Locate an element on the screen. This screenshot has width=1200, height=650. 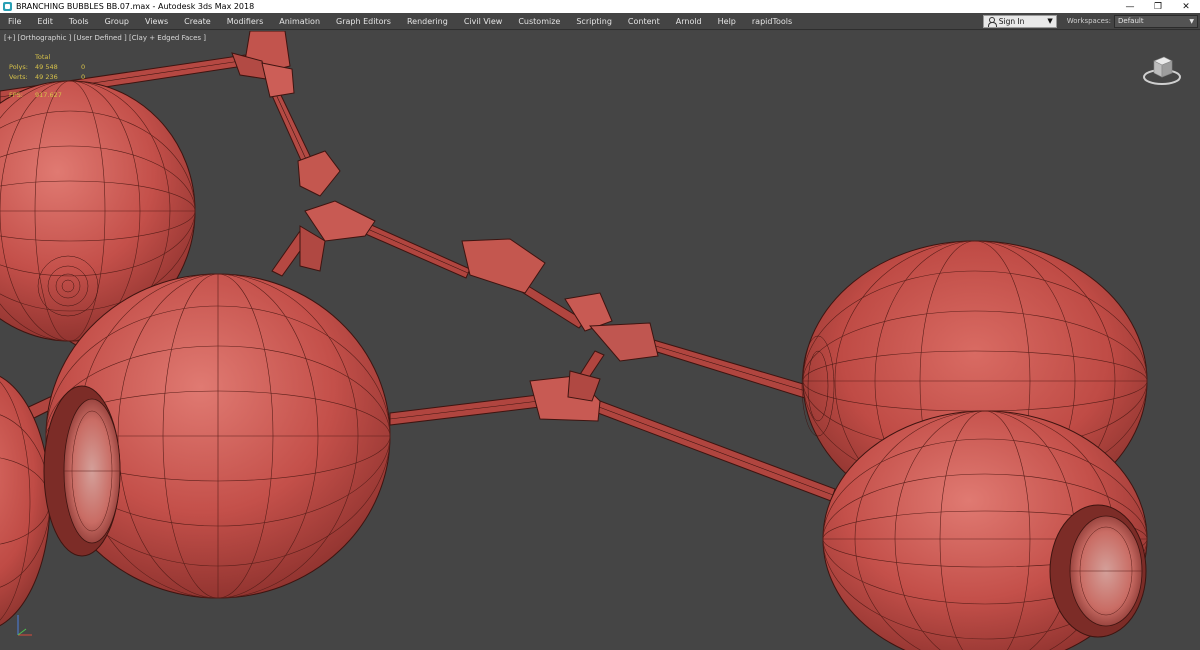
fps-value: 917.627 is located at coordinates (48, 95).